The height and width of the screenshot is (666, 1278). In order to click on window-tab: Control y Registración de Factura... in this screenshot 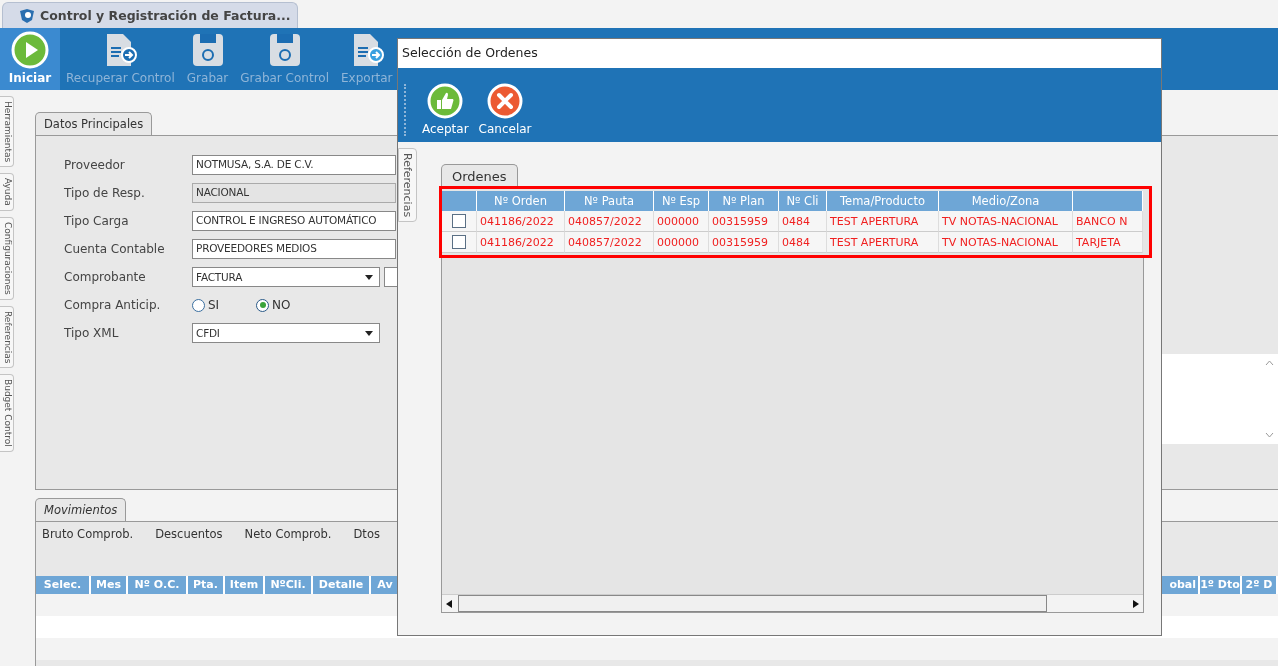, I will do `click(150, 15)`.